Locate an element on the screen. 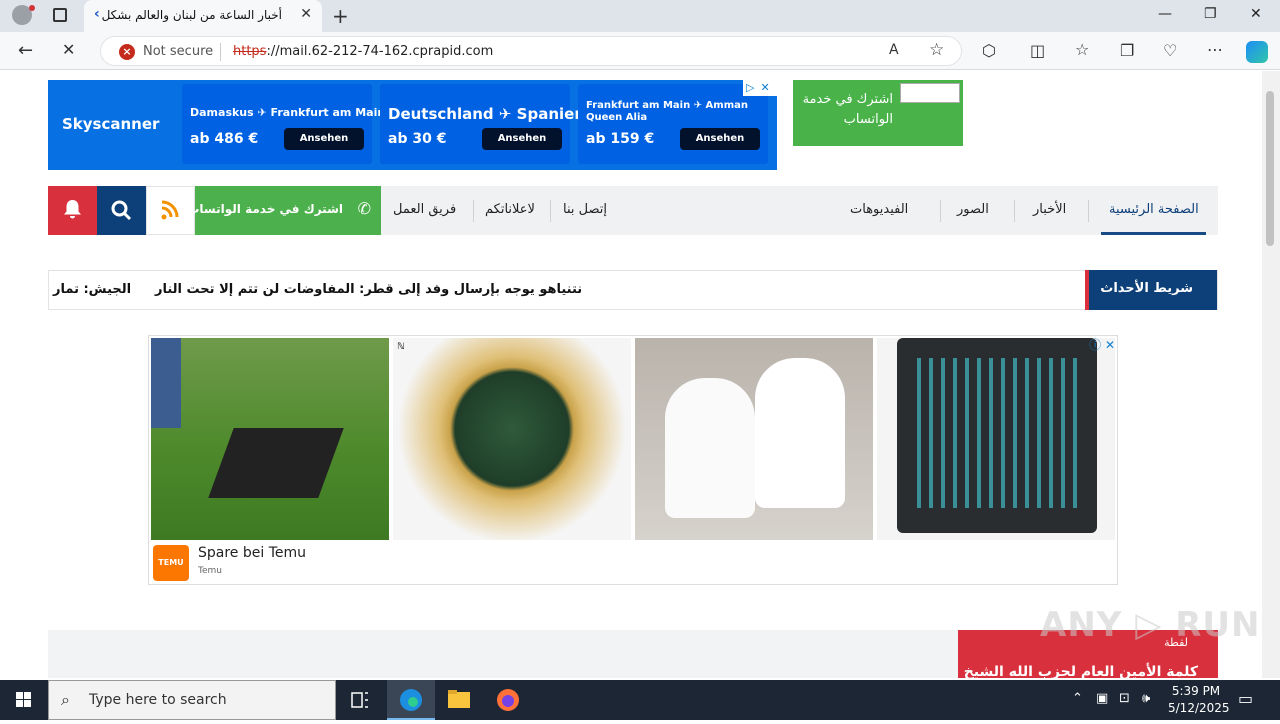 The image size is (1280, 724). product-image-watch: ℕ is located at coordinates (512, 439).